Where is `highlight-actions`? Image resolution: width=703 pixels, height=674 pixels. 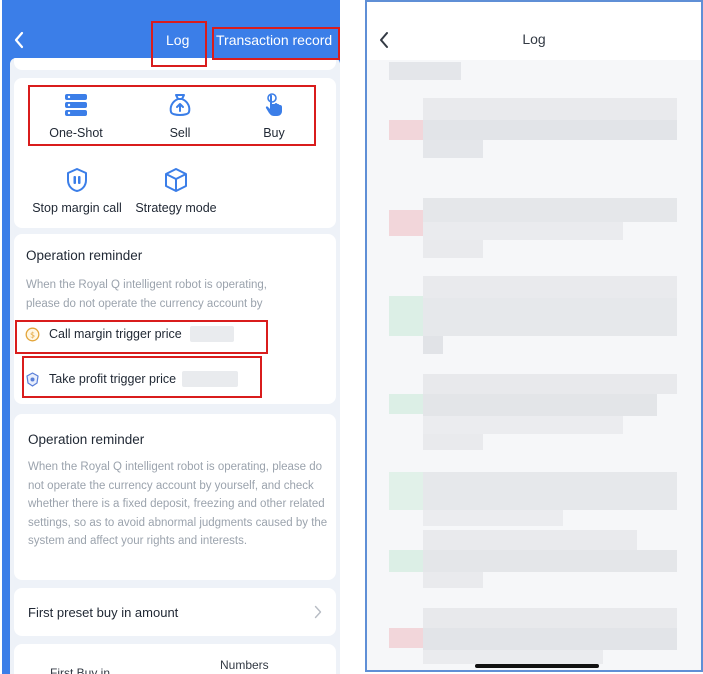 highlight-actions is located at coordinates (172, 115).